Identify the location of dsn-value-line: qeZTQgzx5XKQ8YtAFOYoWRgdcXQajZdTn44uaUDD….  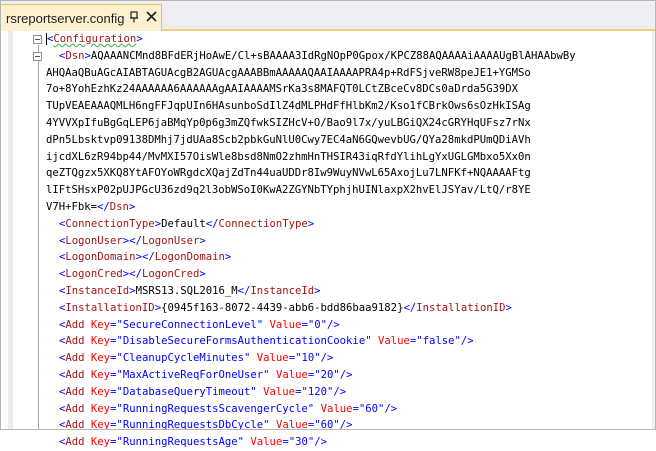
(288, 173).